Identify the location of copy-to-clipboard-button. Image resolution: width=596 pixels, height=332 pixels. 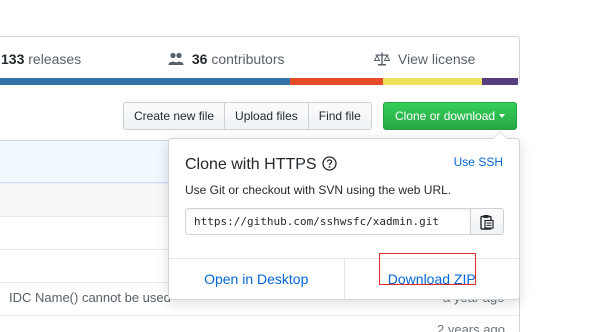
(487, 221).